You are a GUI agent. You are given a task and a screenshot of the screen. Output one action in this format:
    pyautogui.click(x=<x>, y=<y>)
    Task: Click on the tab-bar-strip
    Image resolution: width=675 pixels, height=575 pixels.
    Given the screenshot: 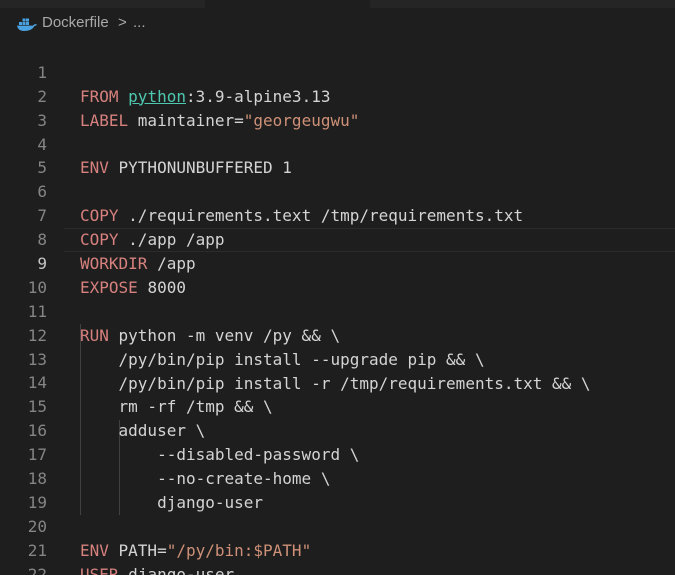 What is the action you would take?
    pyautogui.click(x=337, y=4)
    